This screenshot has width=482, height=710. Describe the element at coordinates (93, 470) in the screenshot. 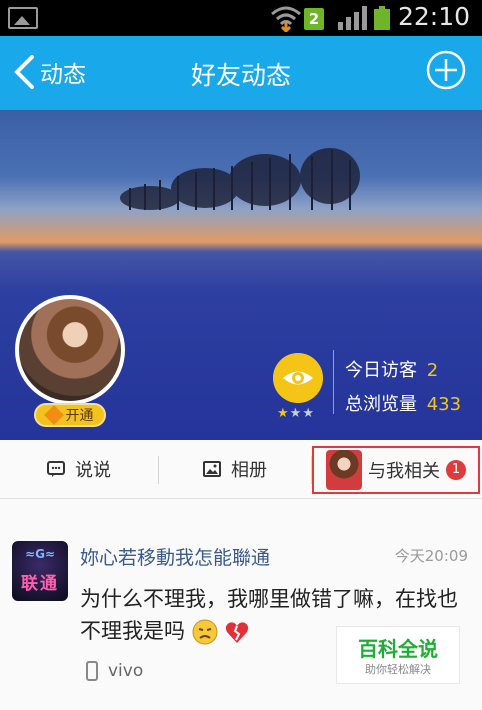

I see `tab-label: 说说` at that location.